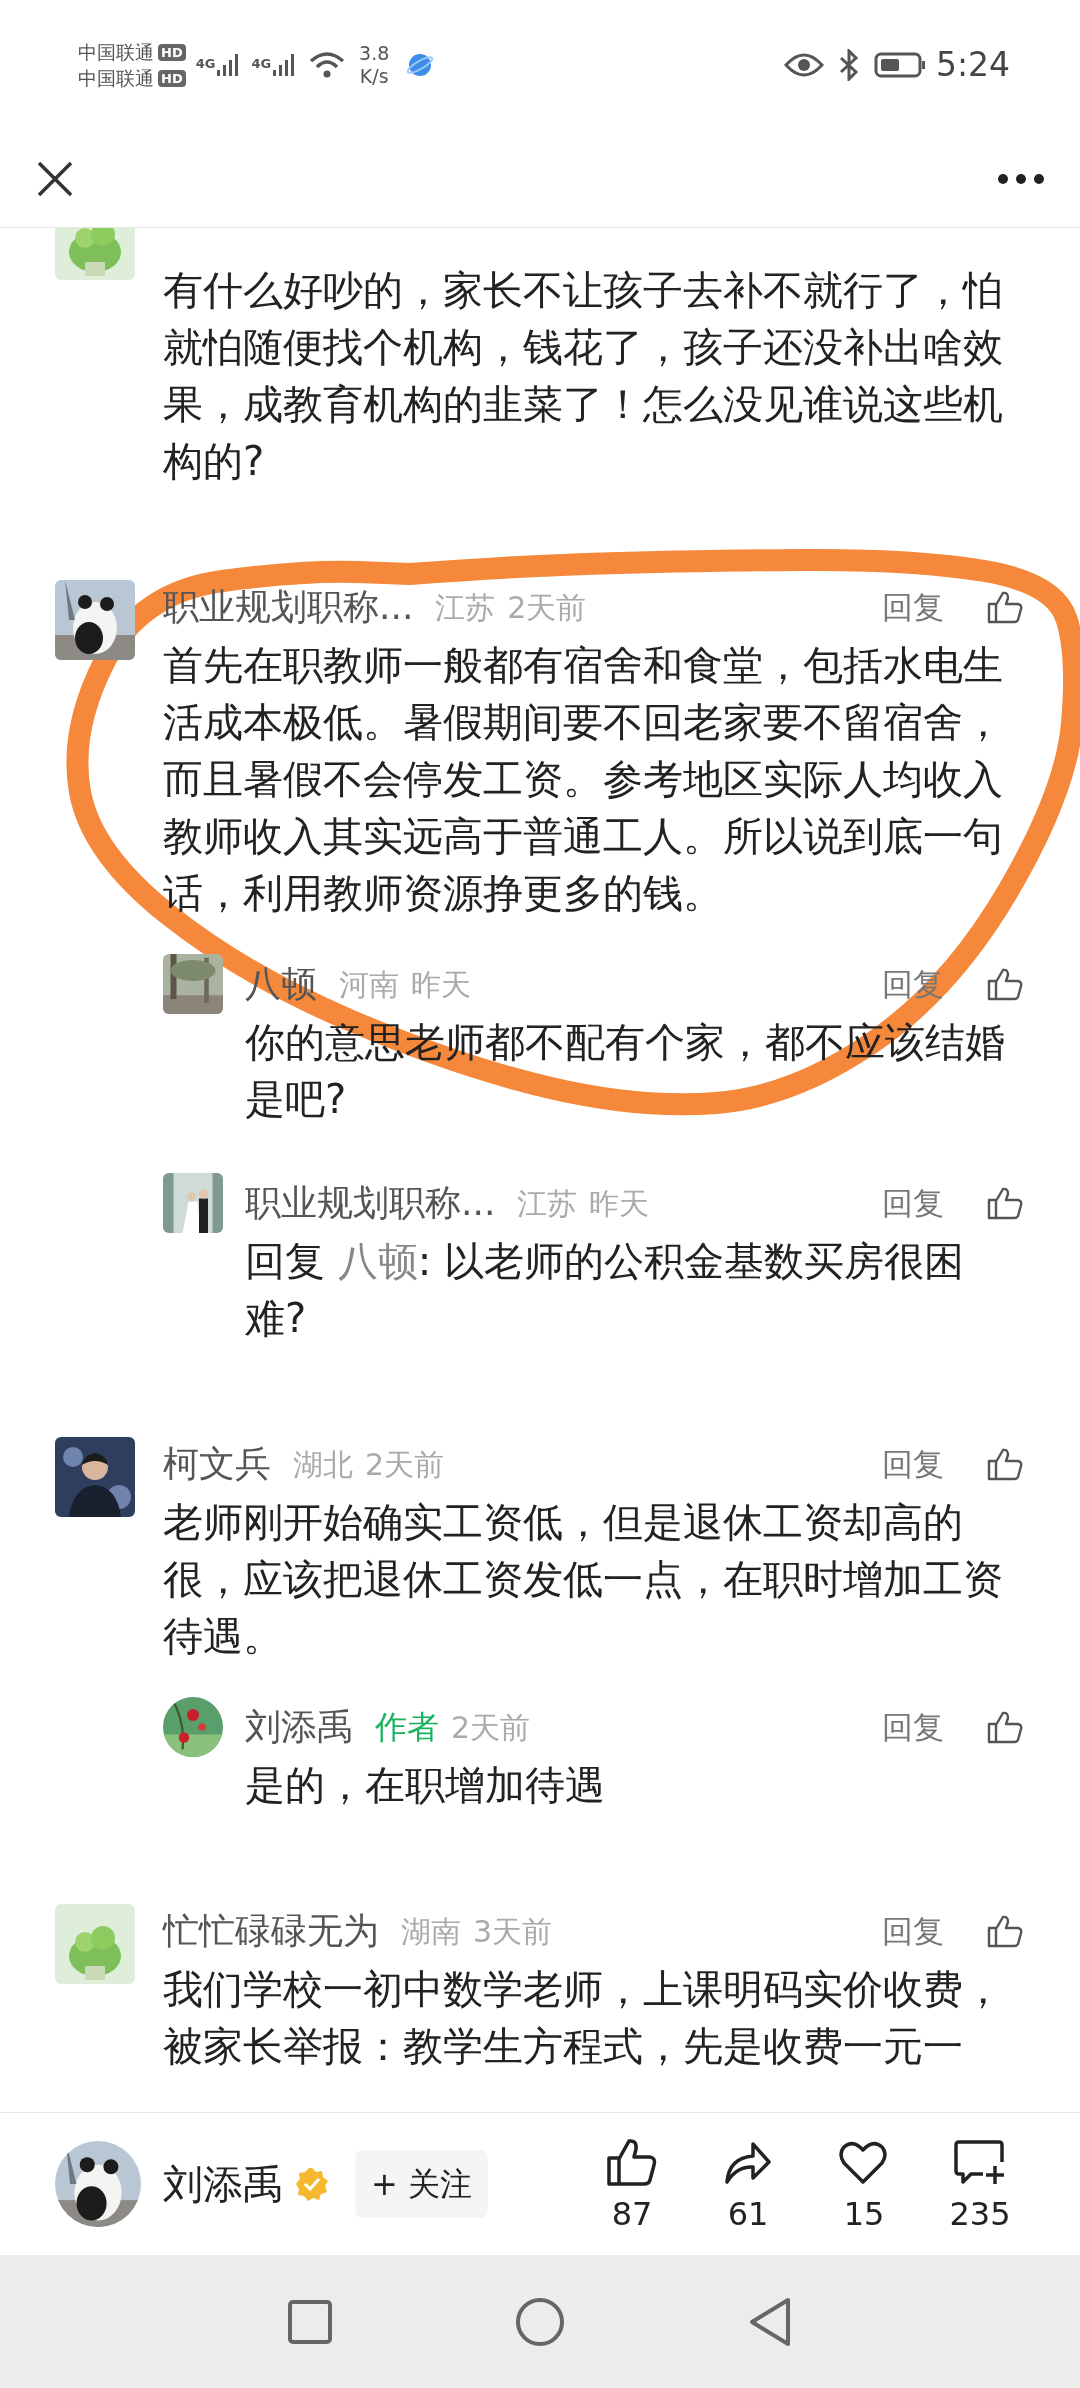  I want to click on planet-icon, so click(420, 65).